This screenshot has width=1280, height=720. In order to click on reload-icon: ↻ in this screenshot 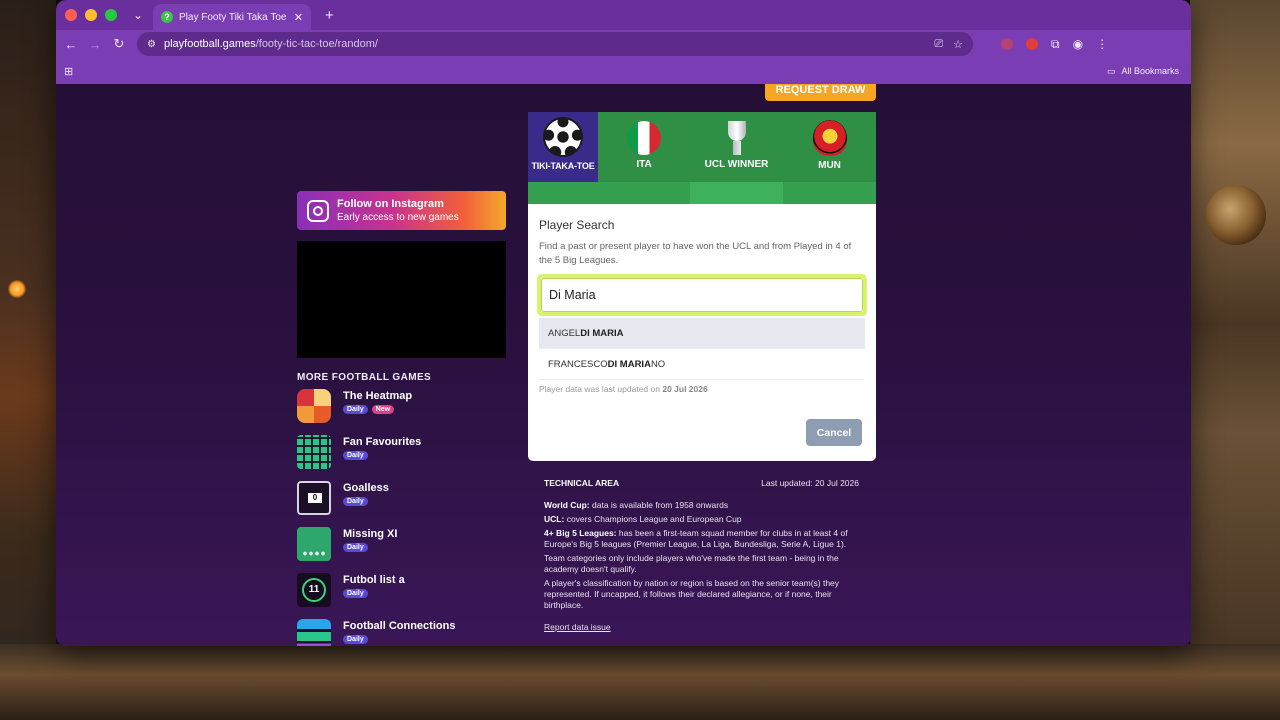, I will do `click(119, 44)`.